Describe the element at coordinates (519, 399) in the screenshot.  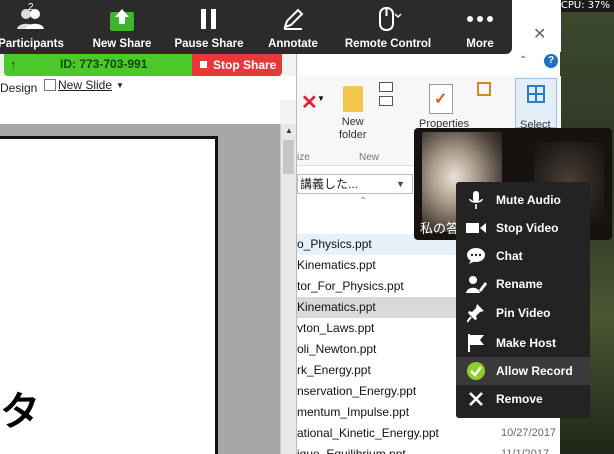
I see `menu-item-label: Remove` at that location.